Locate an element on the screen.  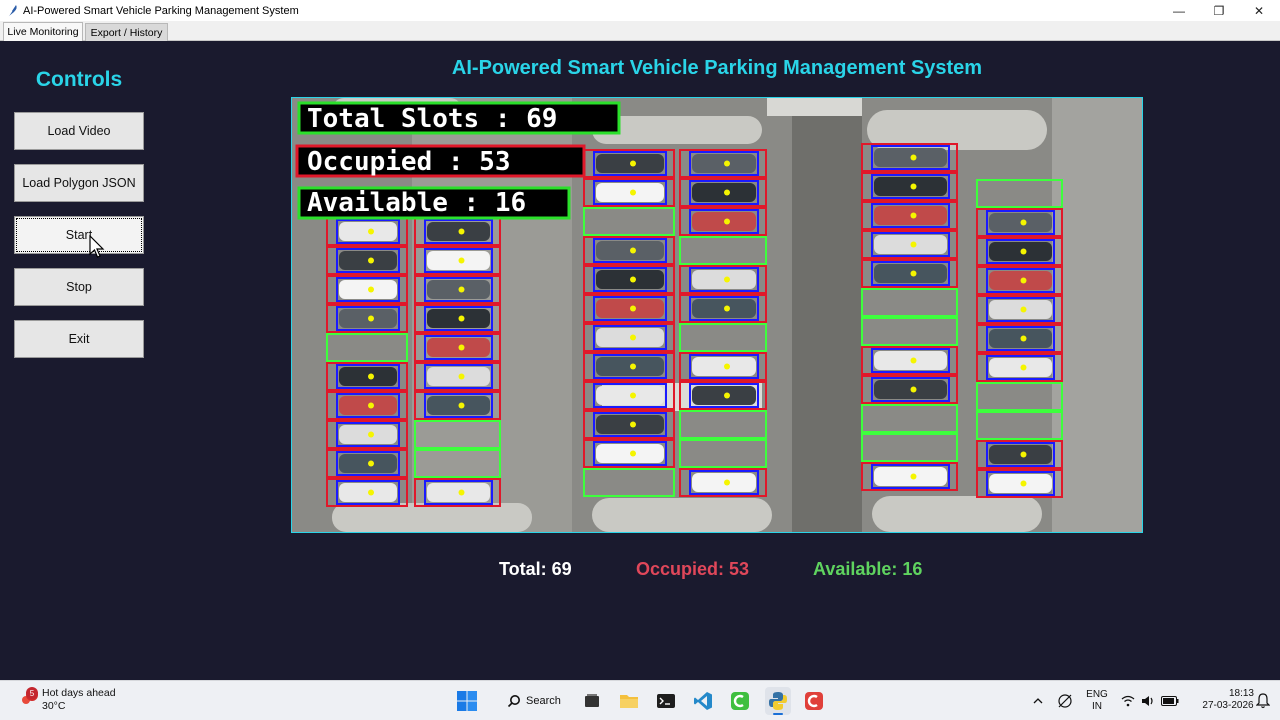
language-label: ENG is located at coordinates (1097, 694).